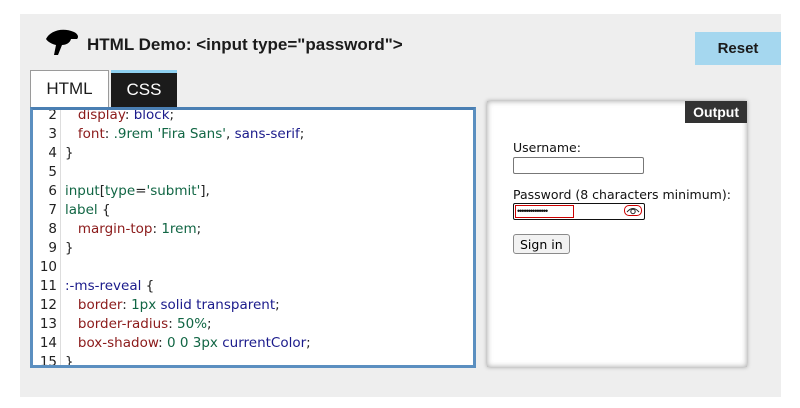 The image size is (800, 408). What do you see at coordinates (133, 134) in the screenshot?
I see `css-value: .9rem` at bounding box center [133, 134].